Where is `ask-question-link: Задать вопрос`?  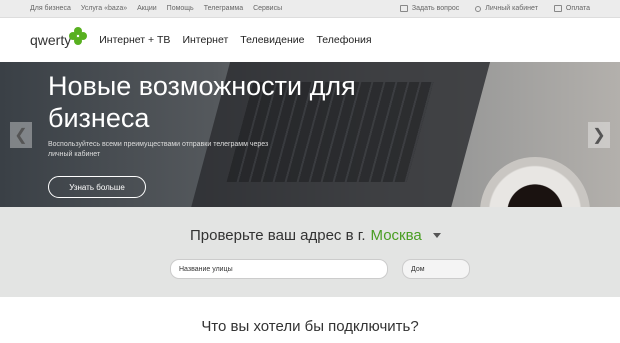 ask-question-link: Задать вопрос is located at coordinates (429, 8).